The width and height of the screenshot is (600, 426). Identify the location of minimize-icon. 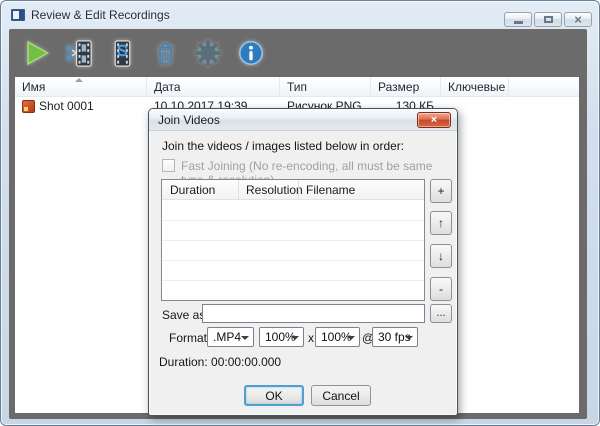
(518, 22).